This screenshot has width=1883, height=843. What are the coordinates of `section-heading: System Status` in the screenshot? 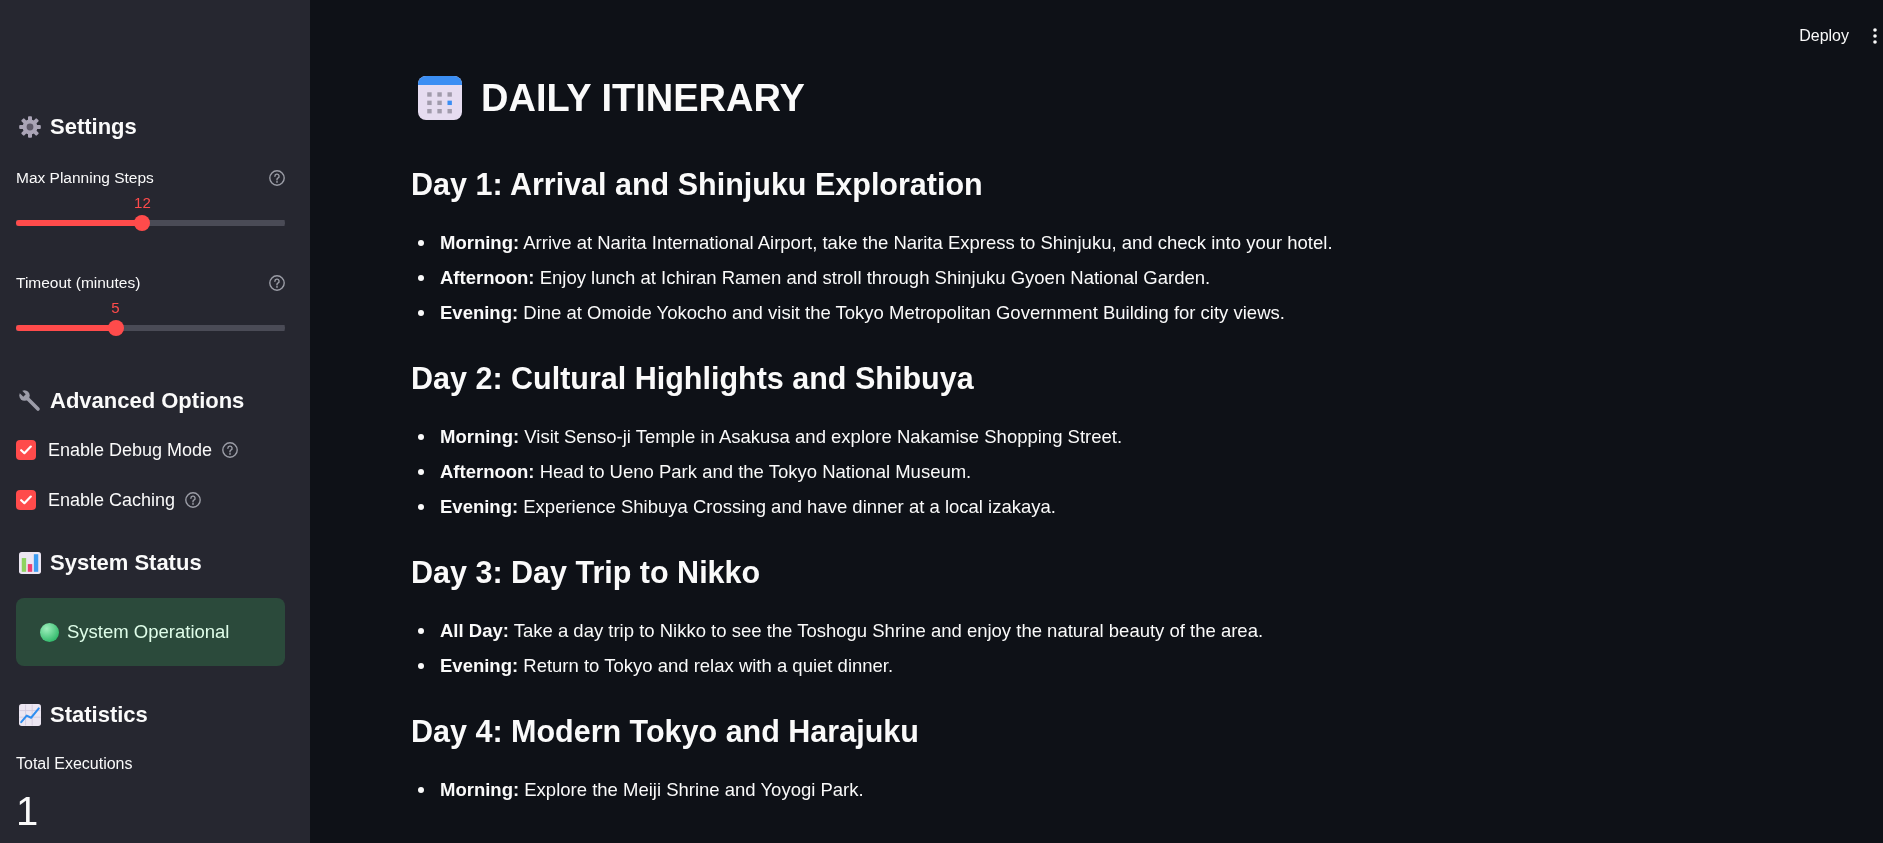 It's located at (126, 563).